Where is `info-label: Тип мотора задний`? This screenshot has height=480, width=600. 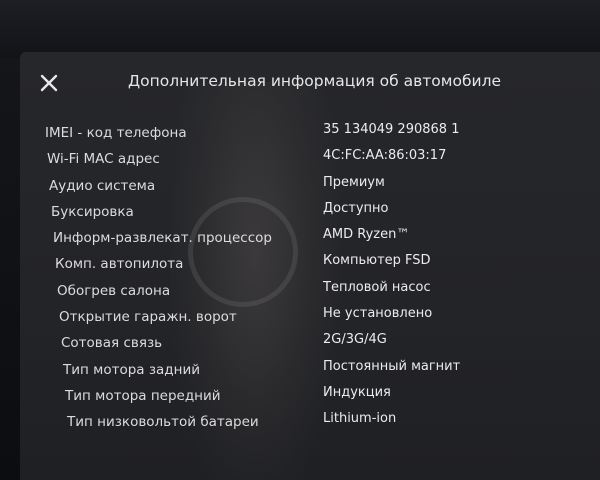 info-label: Тип мотора задний is located at coordinates (131, 369).